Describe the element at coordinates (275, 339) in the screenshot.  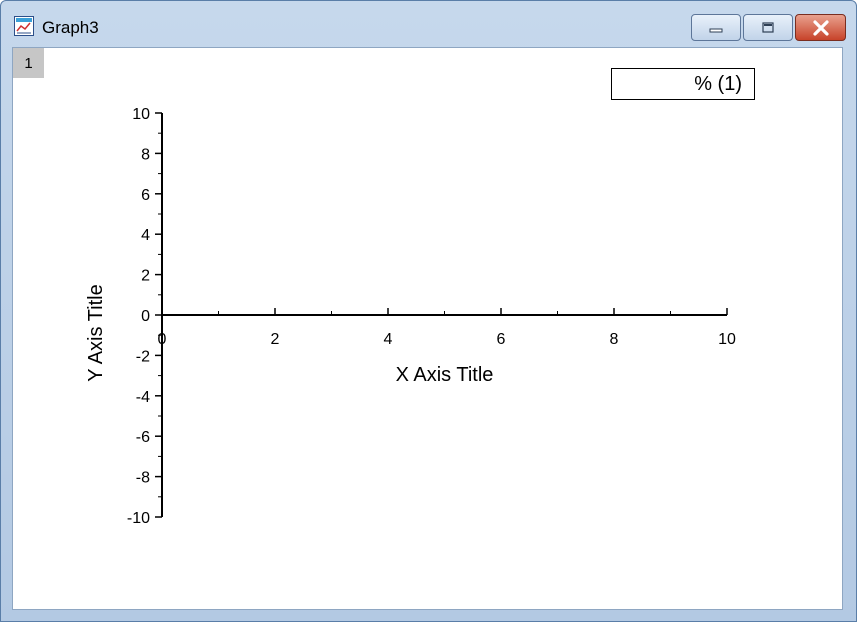
I see `x-tick-label: 2` at that location.